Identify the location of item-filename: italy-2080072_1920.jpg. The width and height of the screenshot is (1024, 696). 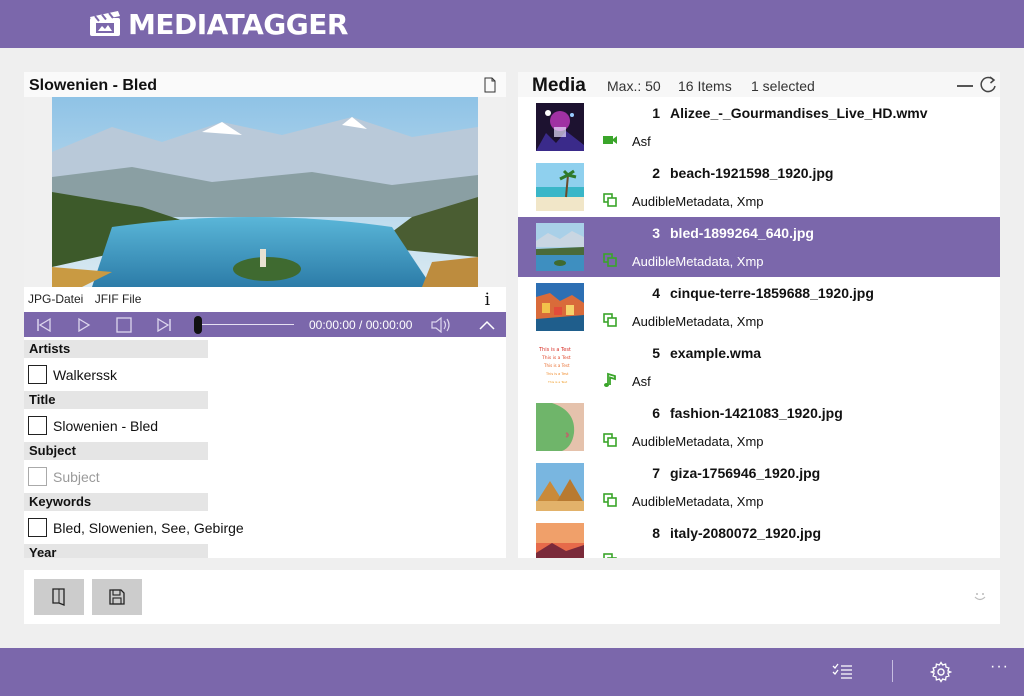
(745, 533).